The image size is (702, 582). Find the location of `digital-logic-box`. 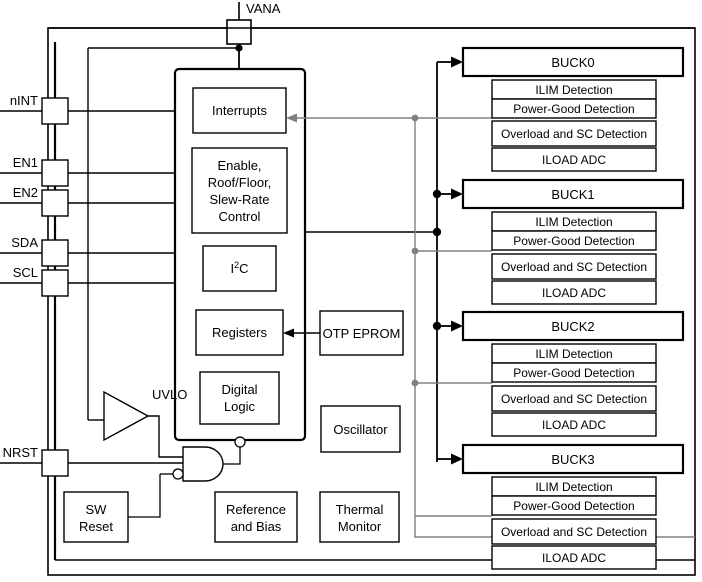

digital-logic-box is located at coordinates (239, 398).